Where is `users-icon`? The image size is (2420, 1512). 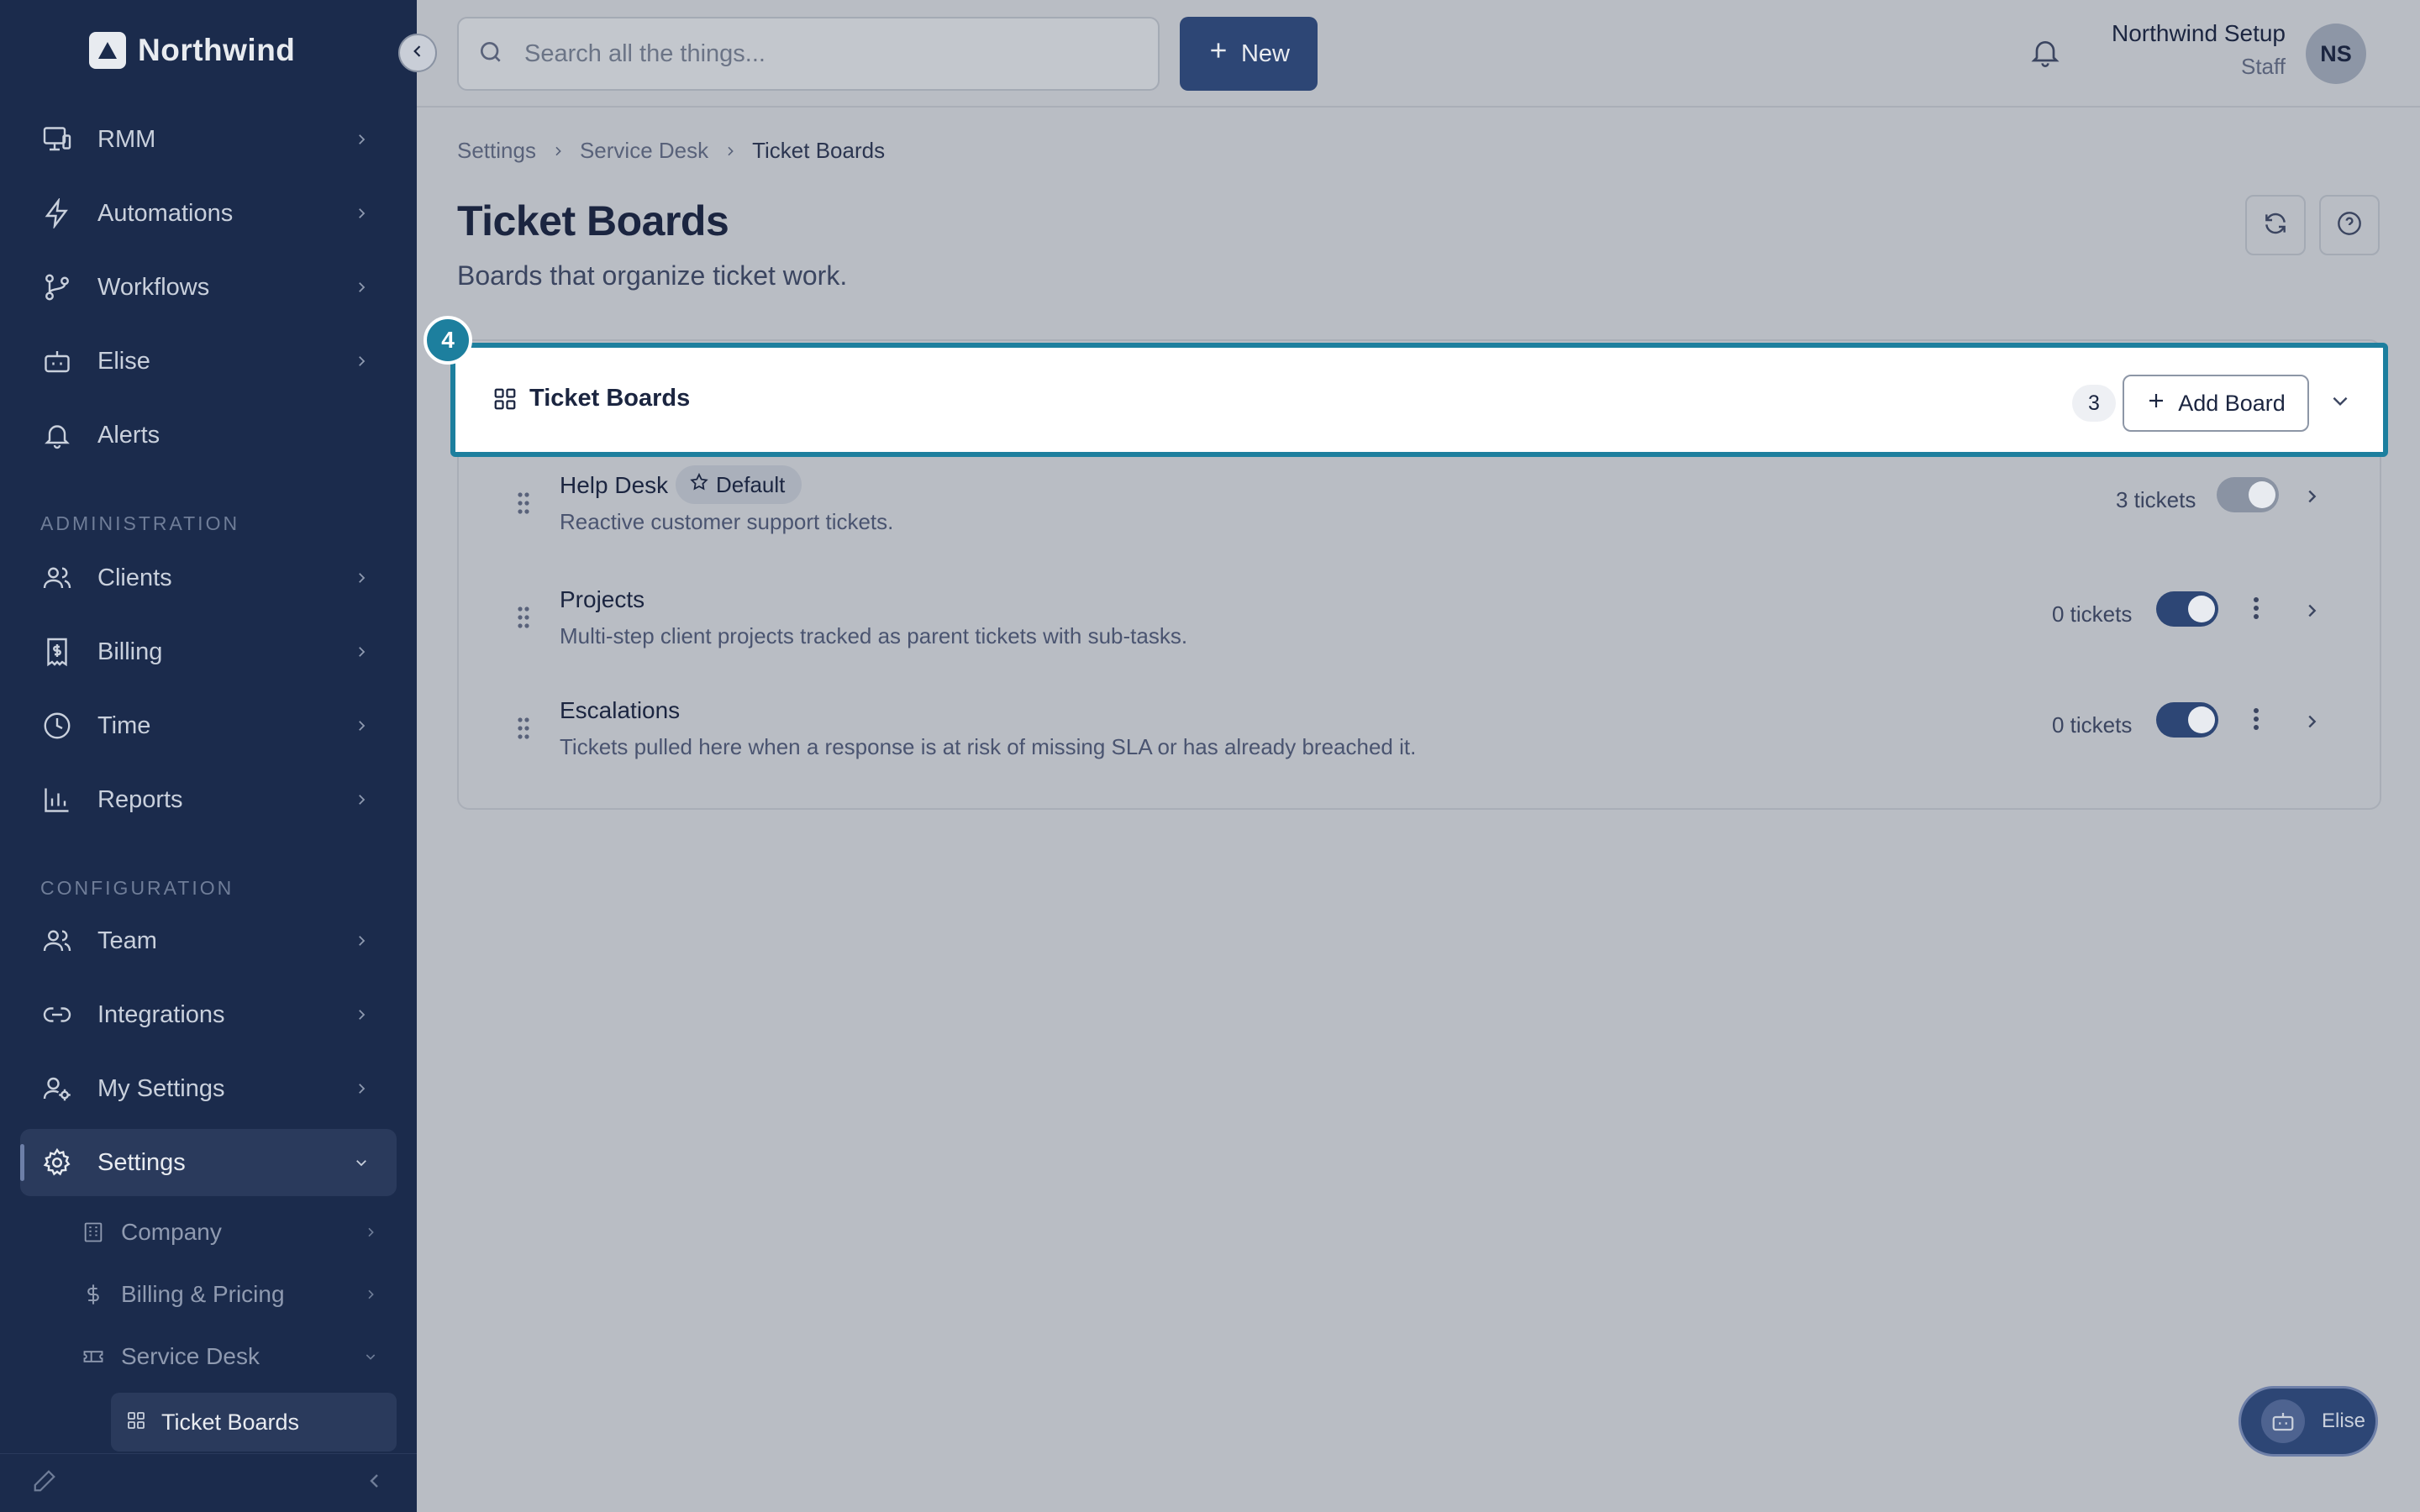
users-icon is located at coordinates (57, 578).